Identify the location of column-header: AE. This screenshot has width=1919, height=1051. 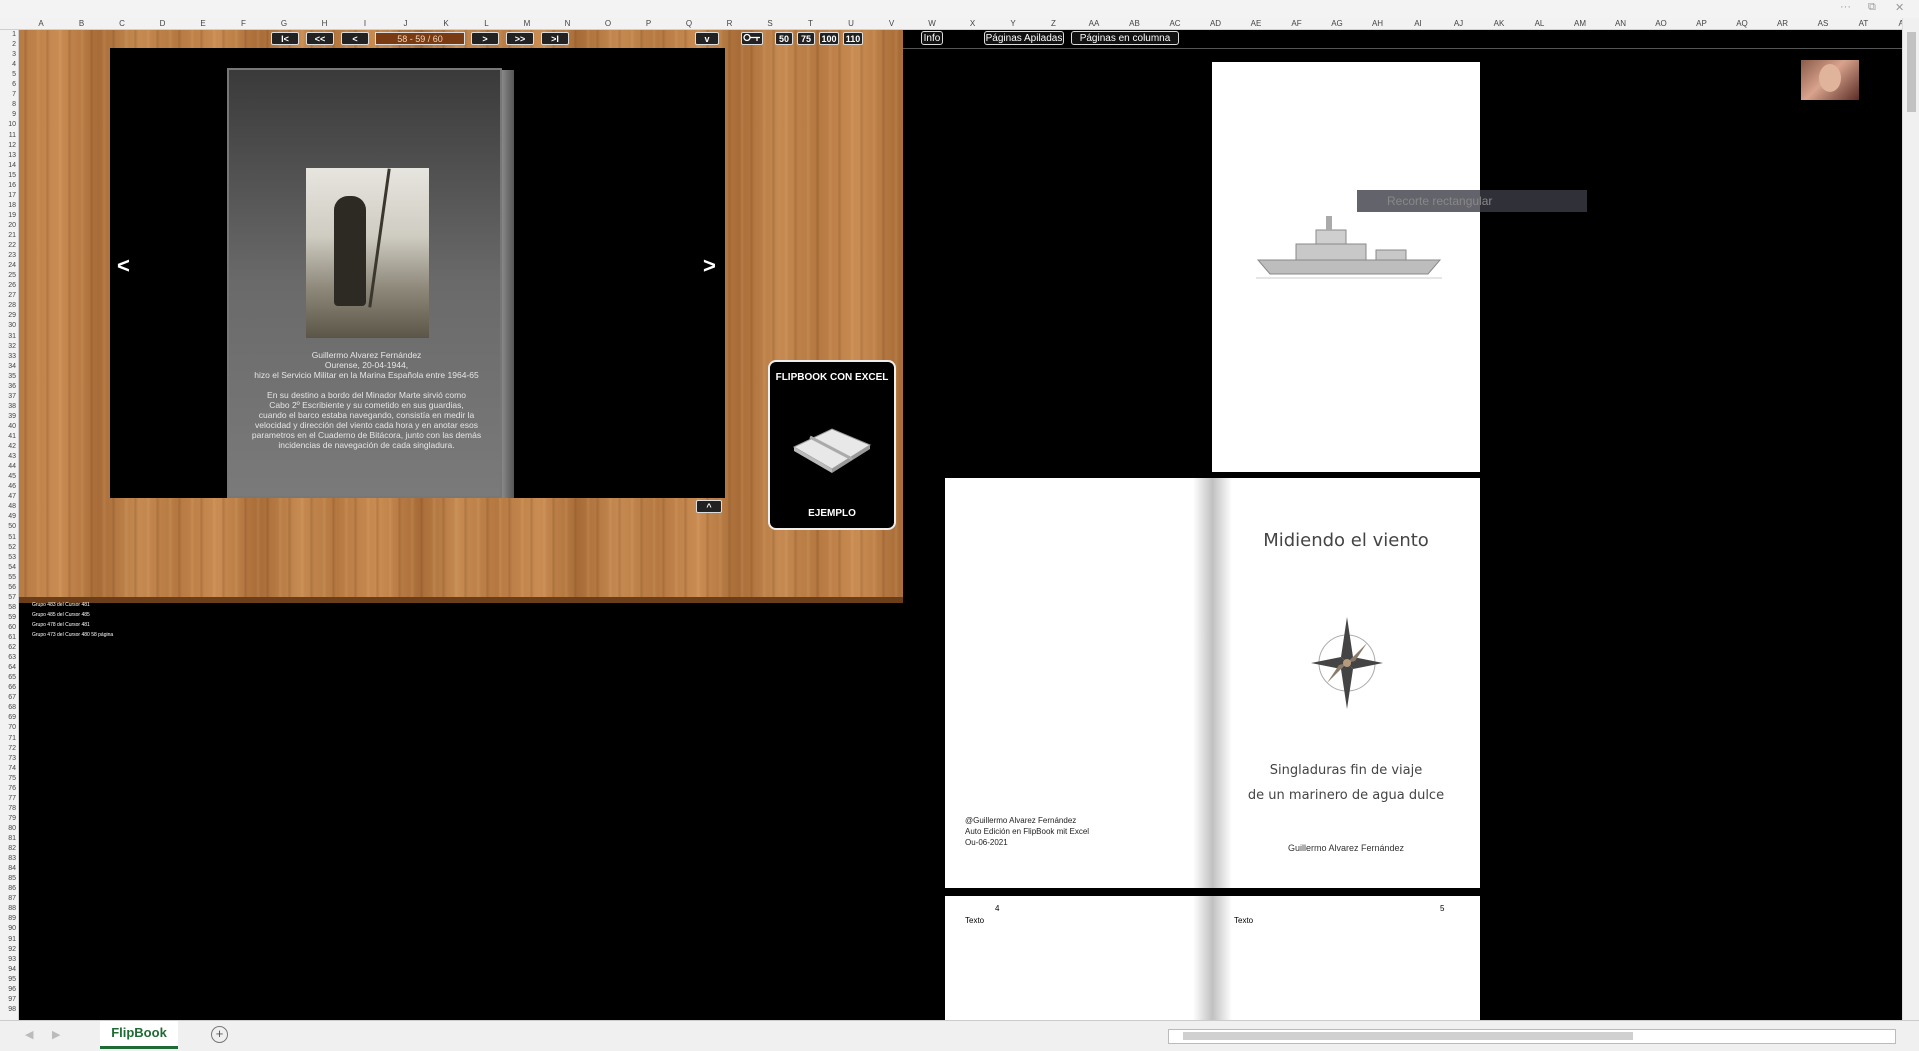
(1256, 23).